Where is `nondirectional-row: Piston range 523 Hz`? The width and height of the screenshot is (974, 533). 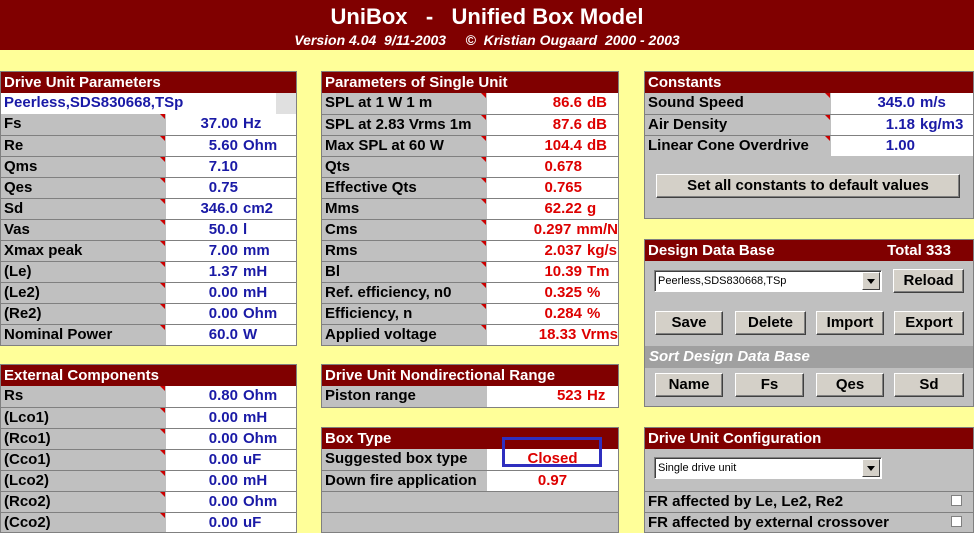 nondirectional-row: Piston range 523 Hz is located at coordinates (470, 396).